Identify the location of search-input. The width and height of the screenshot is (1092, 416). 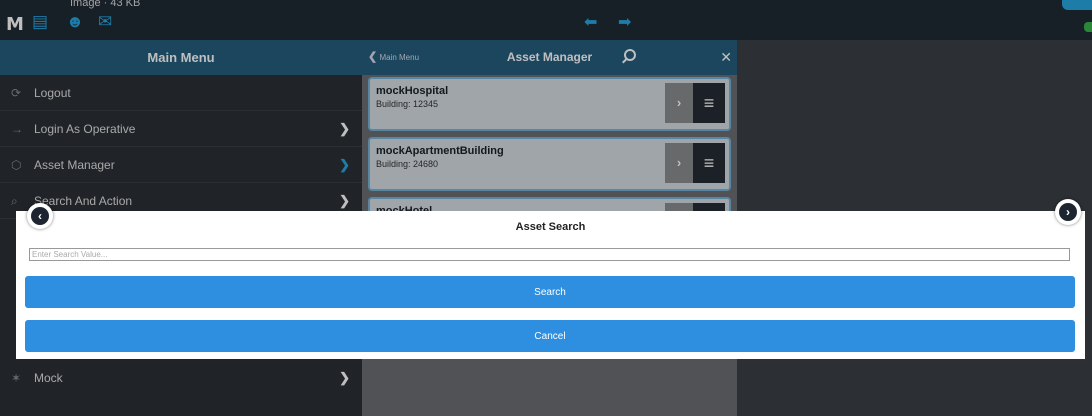
(549, 254).